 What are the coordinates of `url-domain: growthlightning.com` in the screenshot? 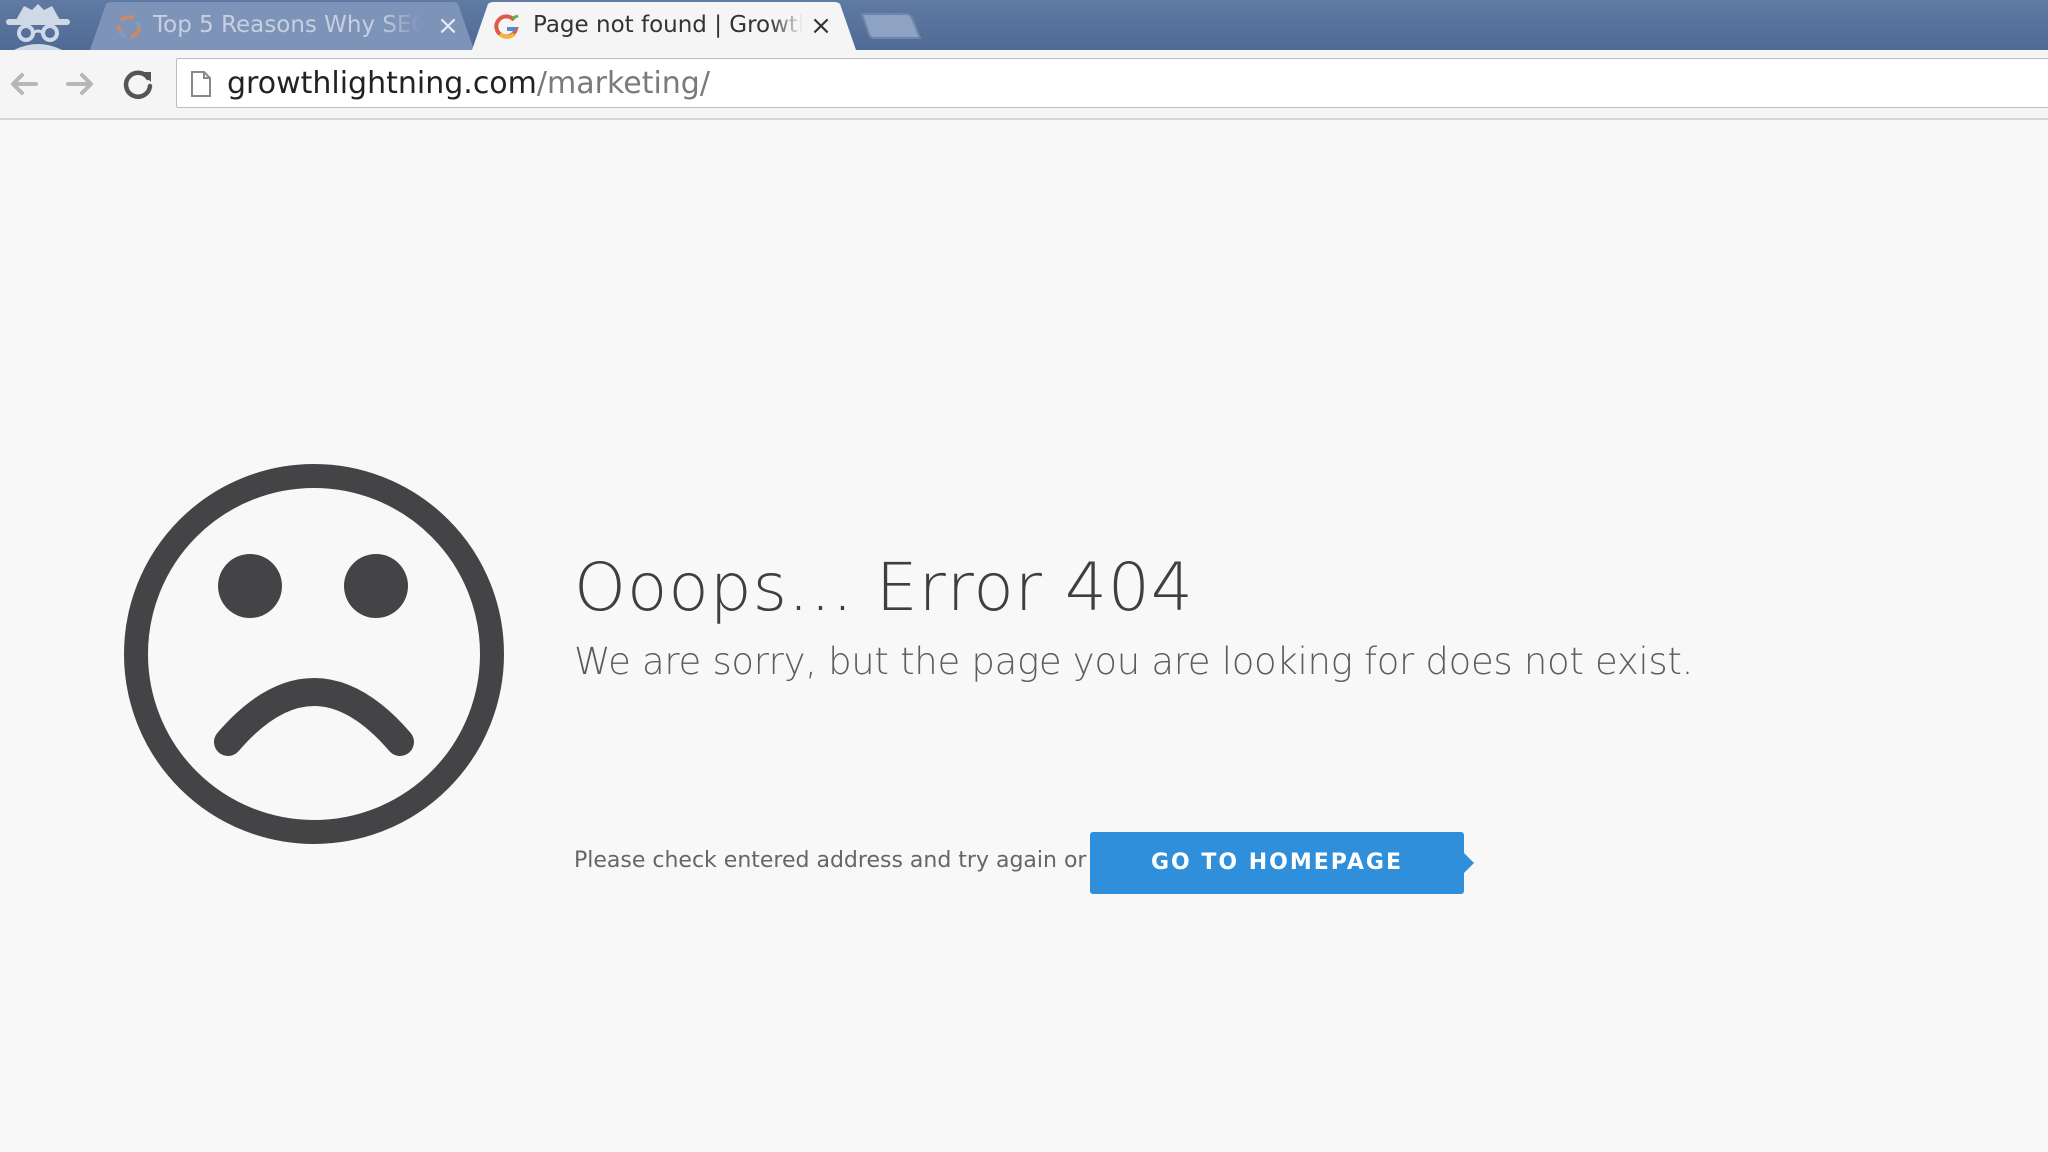 It's located at (382, 83).